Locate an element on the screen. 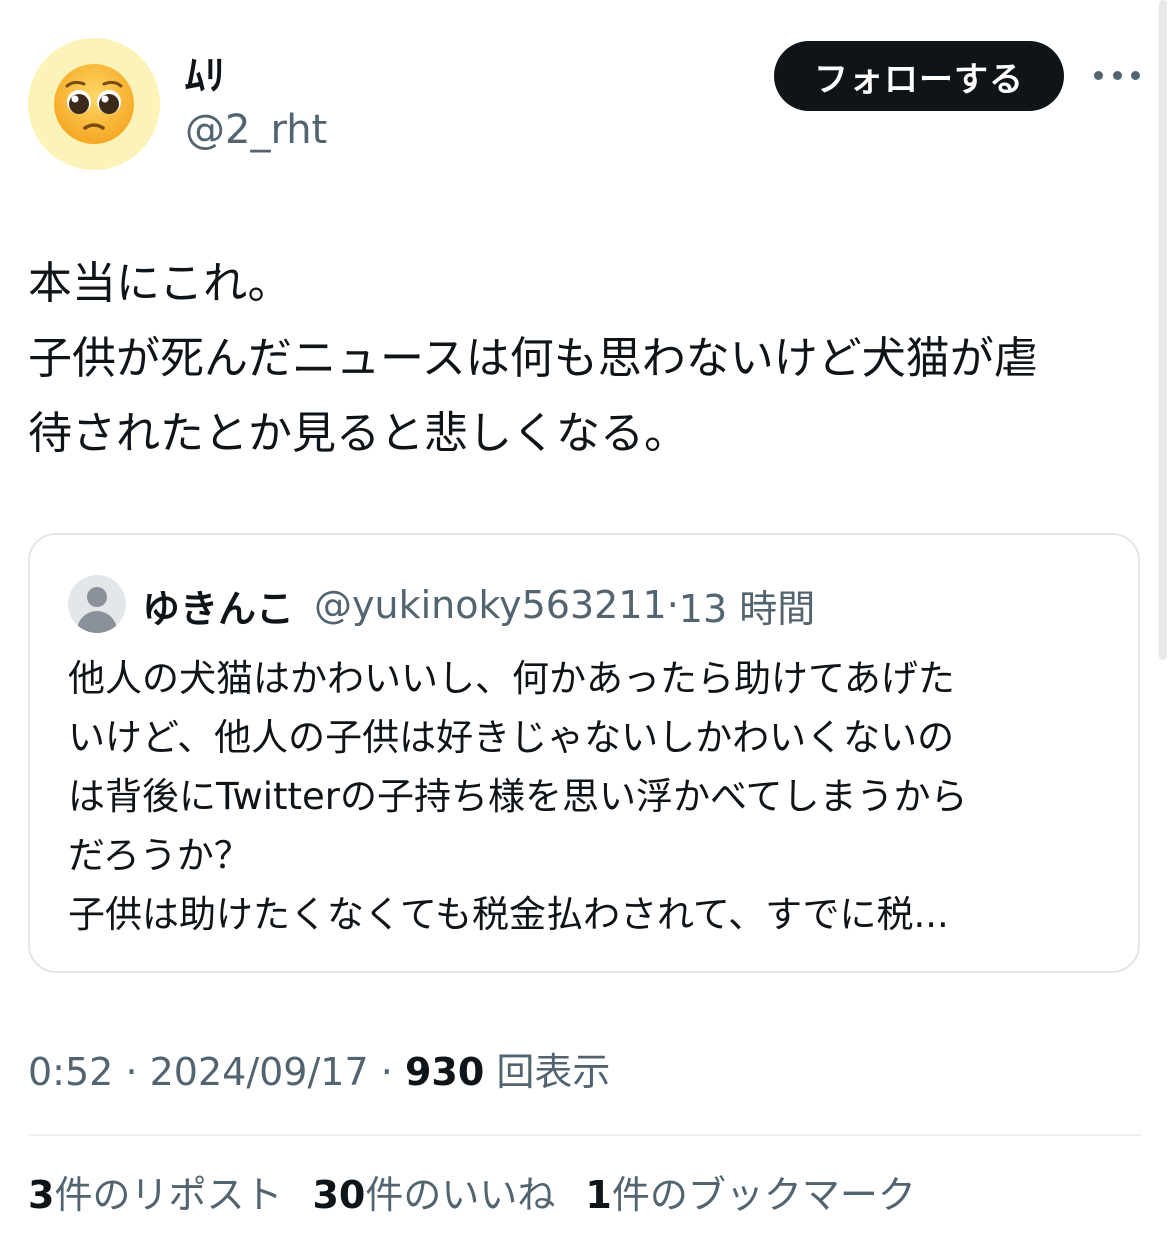 This screenshot has height=1234, width=1170. scrollbar is located at coordinates (1163, 330).